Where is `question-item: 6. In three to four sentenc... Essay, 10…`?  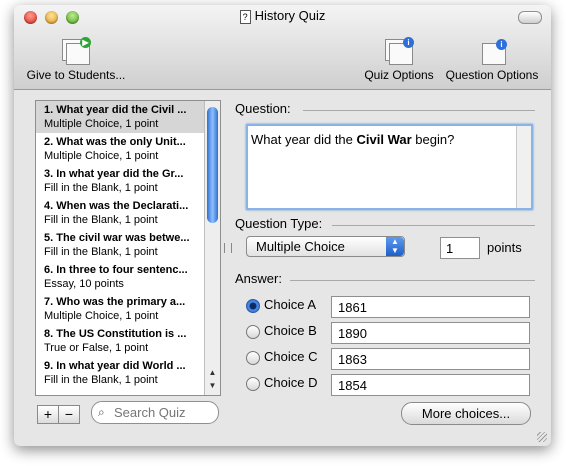 question-item: 6. In three to four sentenc... Essay, 10… is located at coordinates (120, 277).